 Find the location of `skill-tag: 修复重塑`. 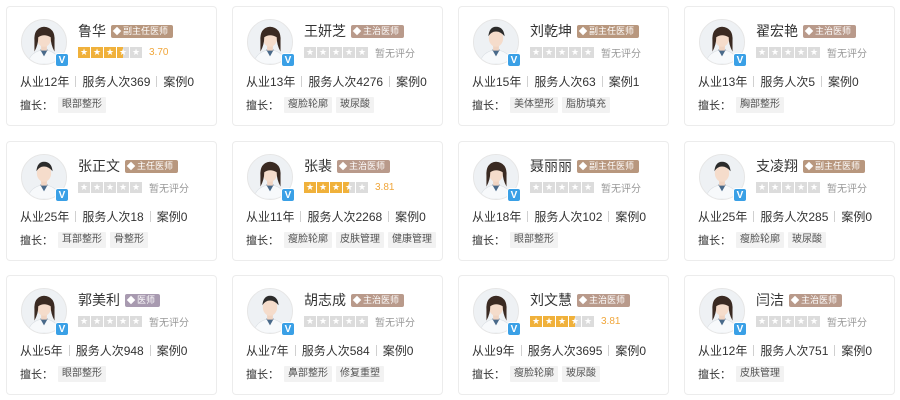

skill-tag: 修复重塑 is located at coordinates (360, 374).